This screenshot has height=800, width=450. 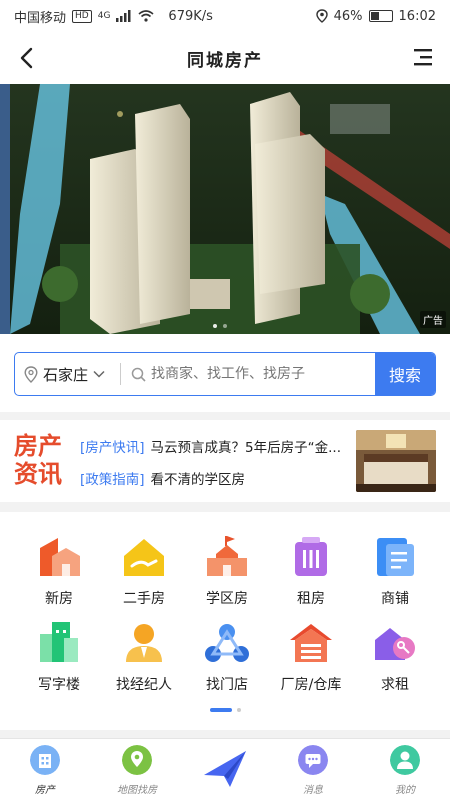 What do you see at coordinates (104, 16) in the screenshot?
I see `network-type: 4G` at bounding box center [104, 16].